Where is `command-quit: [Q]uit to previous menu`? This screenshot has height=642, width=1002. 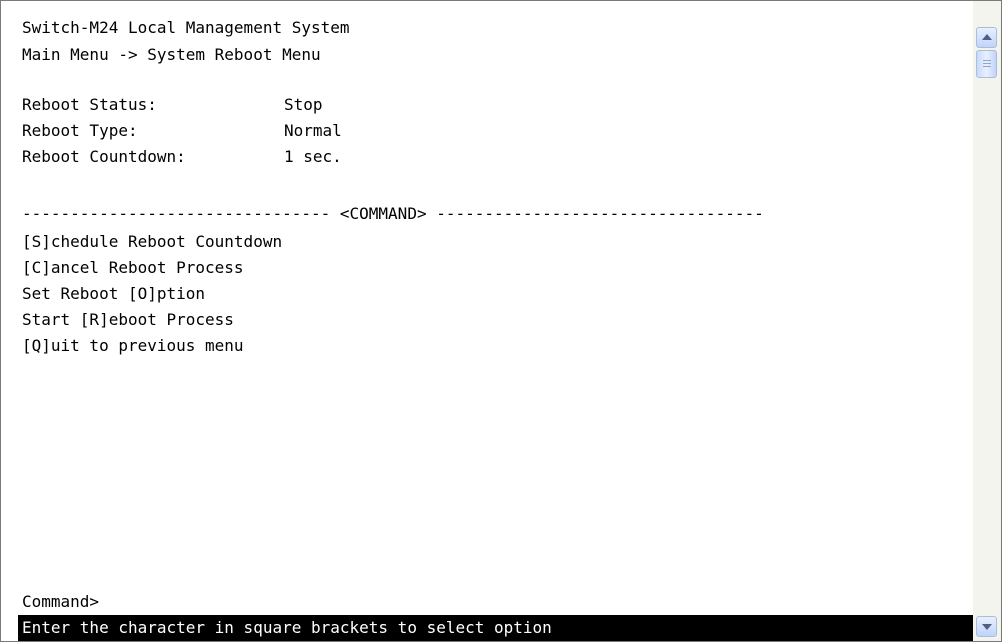
command-quit: [Q]uit to previous menu is located at coordinates (133, 346).